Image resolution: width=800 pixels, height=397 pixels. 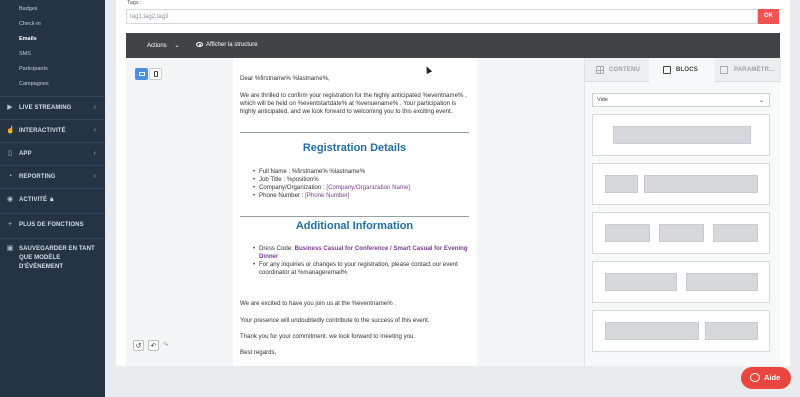 I want to click on dress-code-label: Dress Code:, so click(x=277, y=248).